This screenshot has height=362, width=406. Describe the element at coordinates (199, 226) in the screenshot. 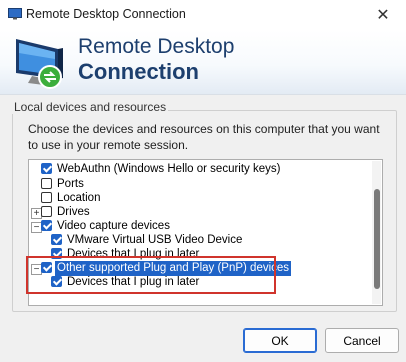

I see `tree-item-video-capture: − Video capture devices` at that location.